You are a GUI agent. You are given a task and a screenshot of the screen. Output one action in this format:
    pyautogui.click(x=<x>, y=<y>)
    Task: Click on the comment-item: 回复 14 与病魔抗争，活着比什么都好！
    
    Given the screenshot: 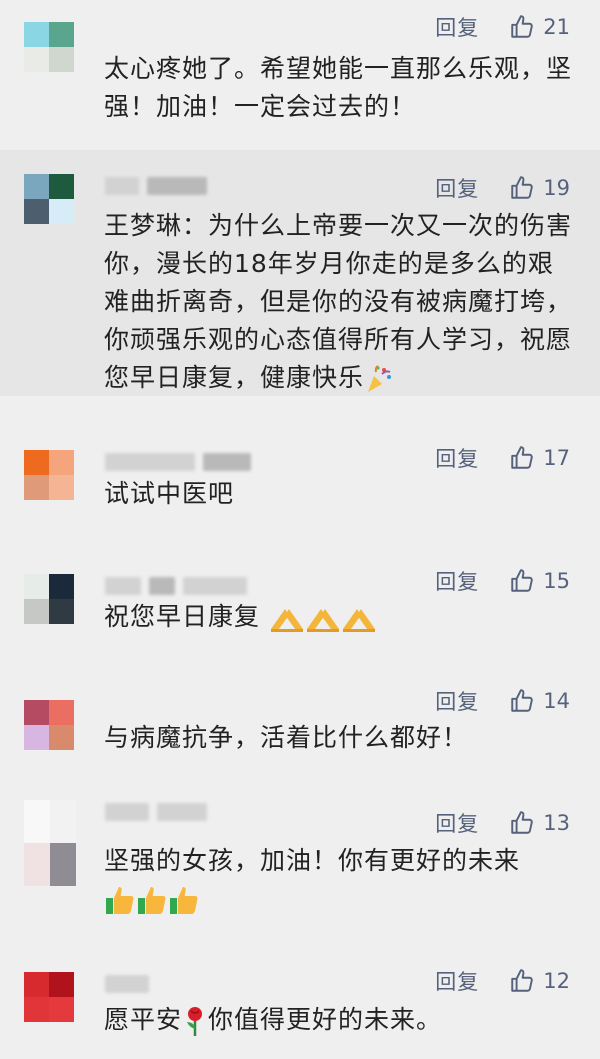 What is the action you would take?
    pyautogui.click(x=300, y=732)
    